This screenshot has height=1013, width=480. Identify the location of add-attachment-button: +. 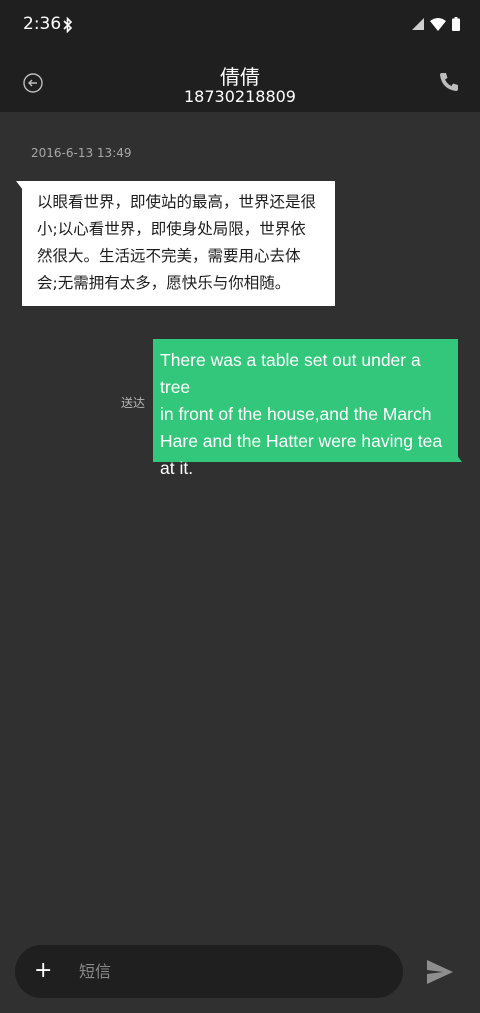
(43, 971).